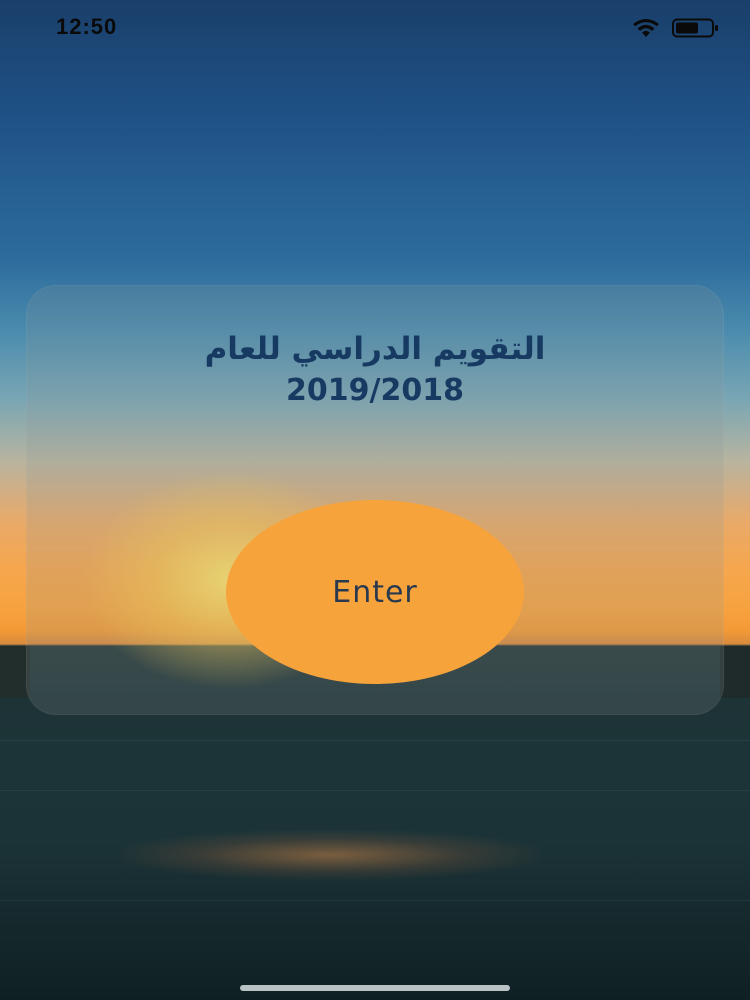 Image resolution: width=750 pixels, height=1000 pixels. What do you see at coordinates (375, 390) in the screenshot?
I see `card-year: 2019/2018` at bounding box center [375, 390].